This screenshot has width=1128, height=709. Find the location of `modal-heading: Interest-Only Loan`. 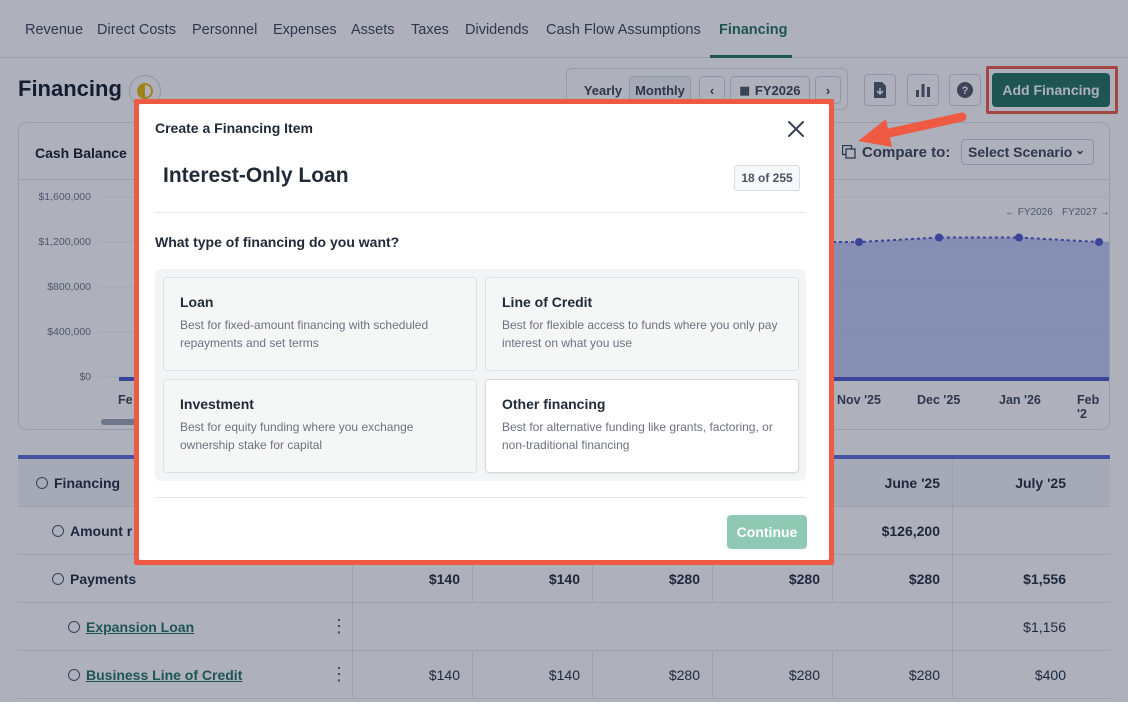

modal-heading: Interest-Only Loan is located at coordinates (256, 175).